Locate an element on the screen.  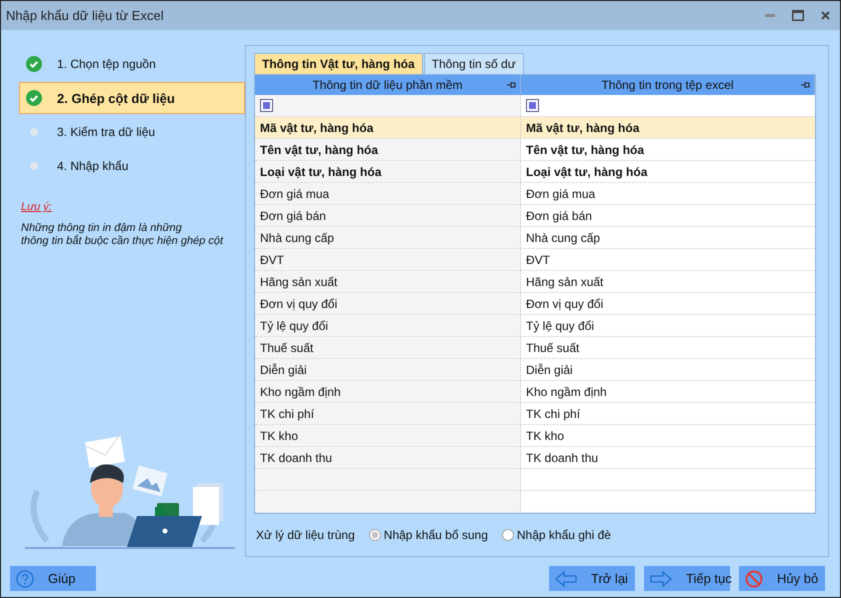
column-header: Thông tin trong tệp excel is located at coordinates (668, 85).